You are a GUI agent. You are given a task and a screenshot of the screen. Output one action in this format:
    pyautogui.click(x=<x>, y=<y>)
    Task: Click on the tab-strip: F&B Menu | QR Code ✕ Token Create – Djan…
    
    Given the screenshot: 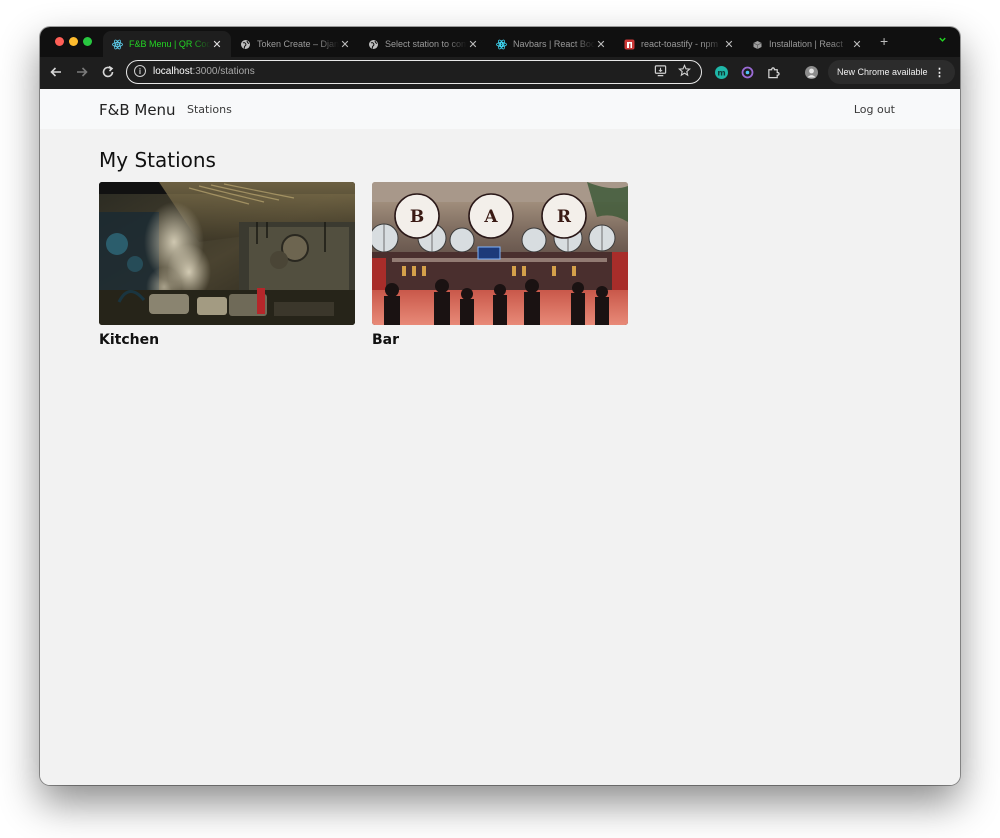 What is the action you would take?
    pyautogui.click(x=500, y=42)
    